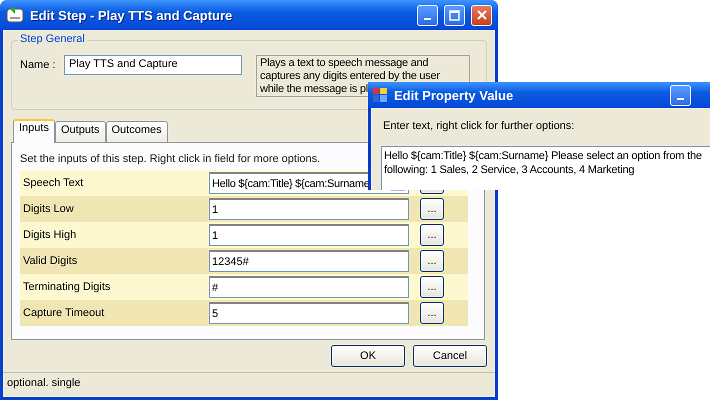 This screenshot has width=710, height=400. I want to click on text-area: Hello ${cam:Title} ${cam:Surname} Please select an option from the following: 1 Sales, 2 Service, 3 Accounts, 4 Marketing, so click(545, 168).